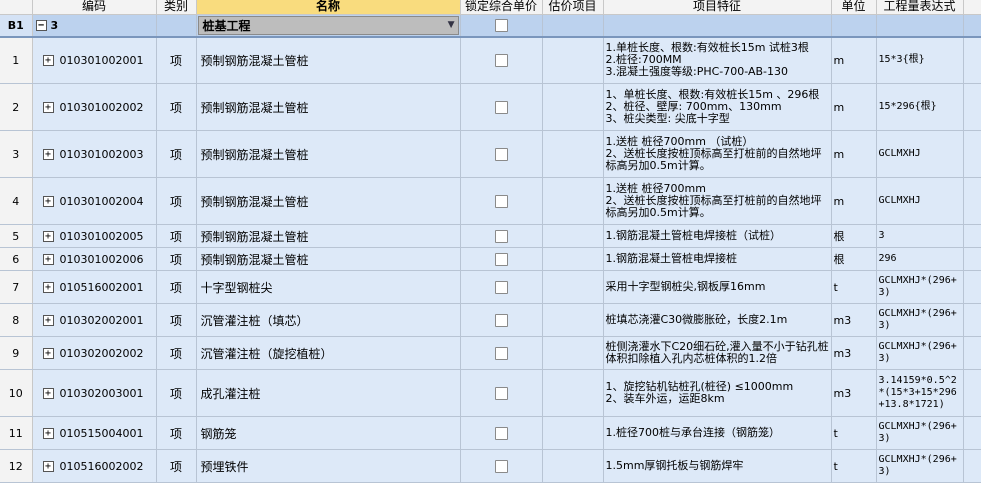 The image size is (981, 502). What do you see at coordinates (94, 107) in the screenshot?
I see `code-cell: +010301002002` at bounding box center [94, 107].